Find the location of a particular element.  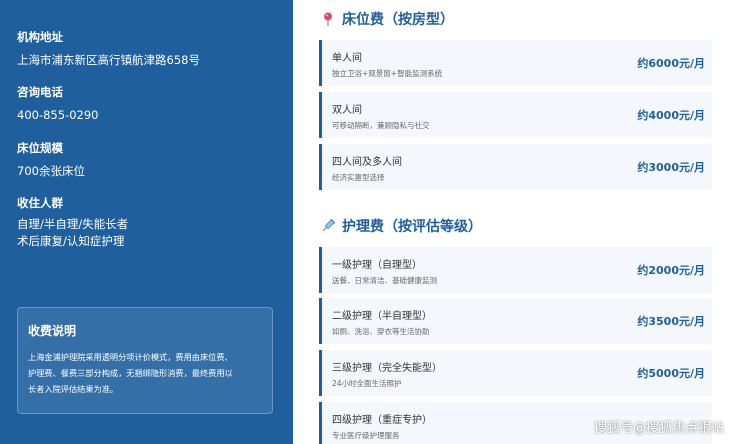

beds-block: 床位规模 700余张床位 is located at coordinates (51, 160).